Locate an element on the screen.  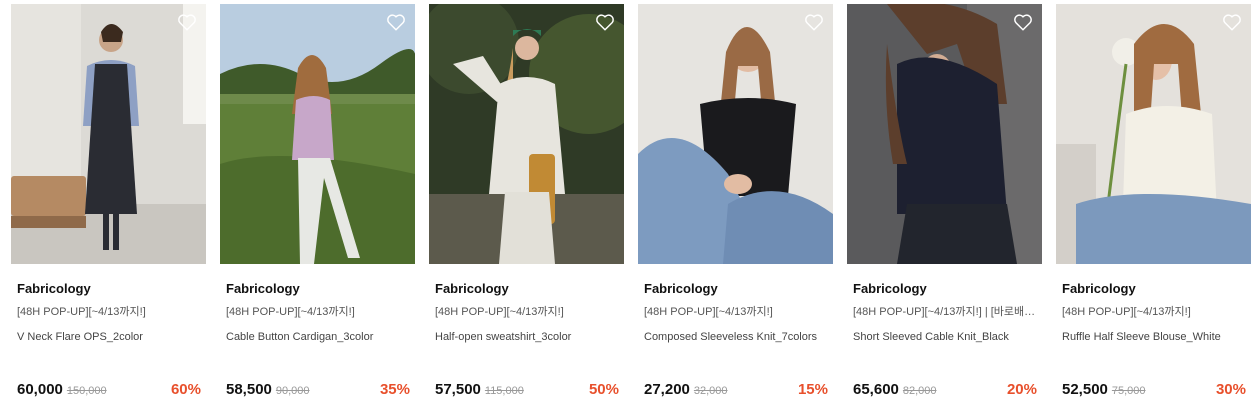
original-price: 32,000 is located at coordinates (710, 391).